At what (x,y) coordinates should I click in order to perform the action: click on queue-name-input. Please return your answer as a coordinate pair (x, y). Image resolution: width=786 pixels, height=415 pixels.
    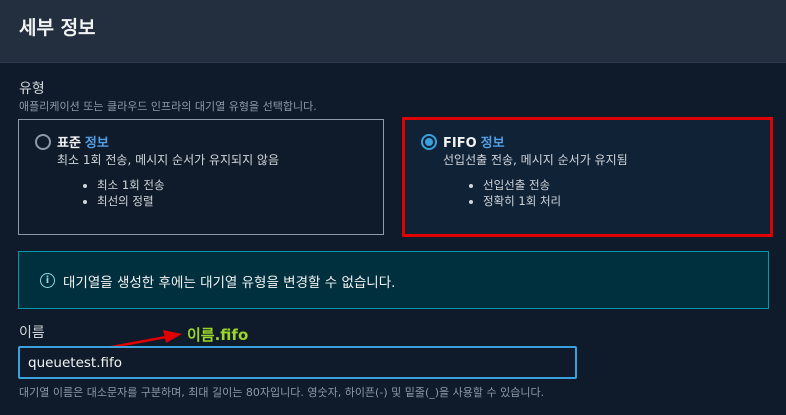
    Looking at the image, I should click on (297, 362).